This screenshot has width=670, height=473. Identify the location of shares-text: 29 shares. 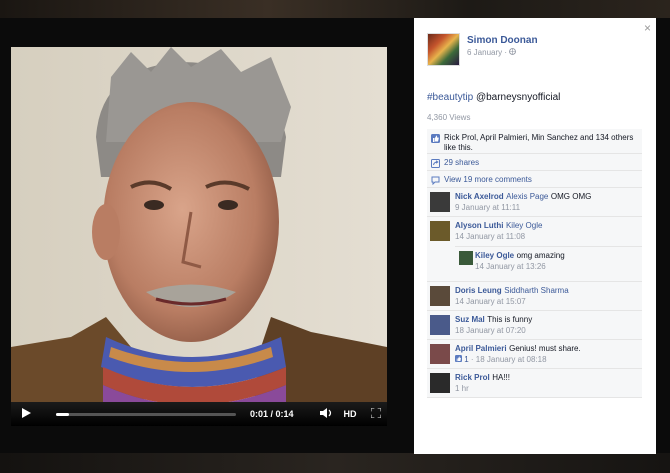
(462, 162).